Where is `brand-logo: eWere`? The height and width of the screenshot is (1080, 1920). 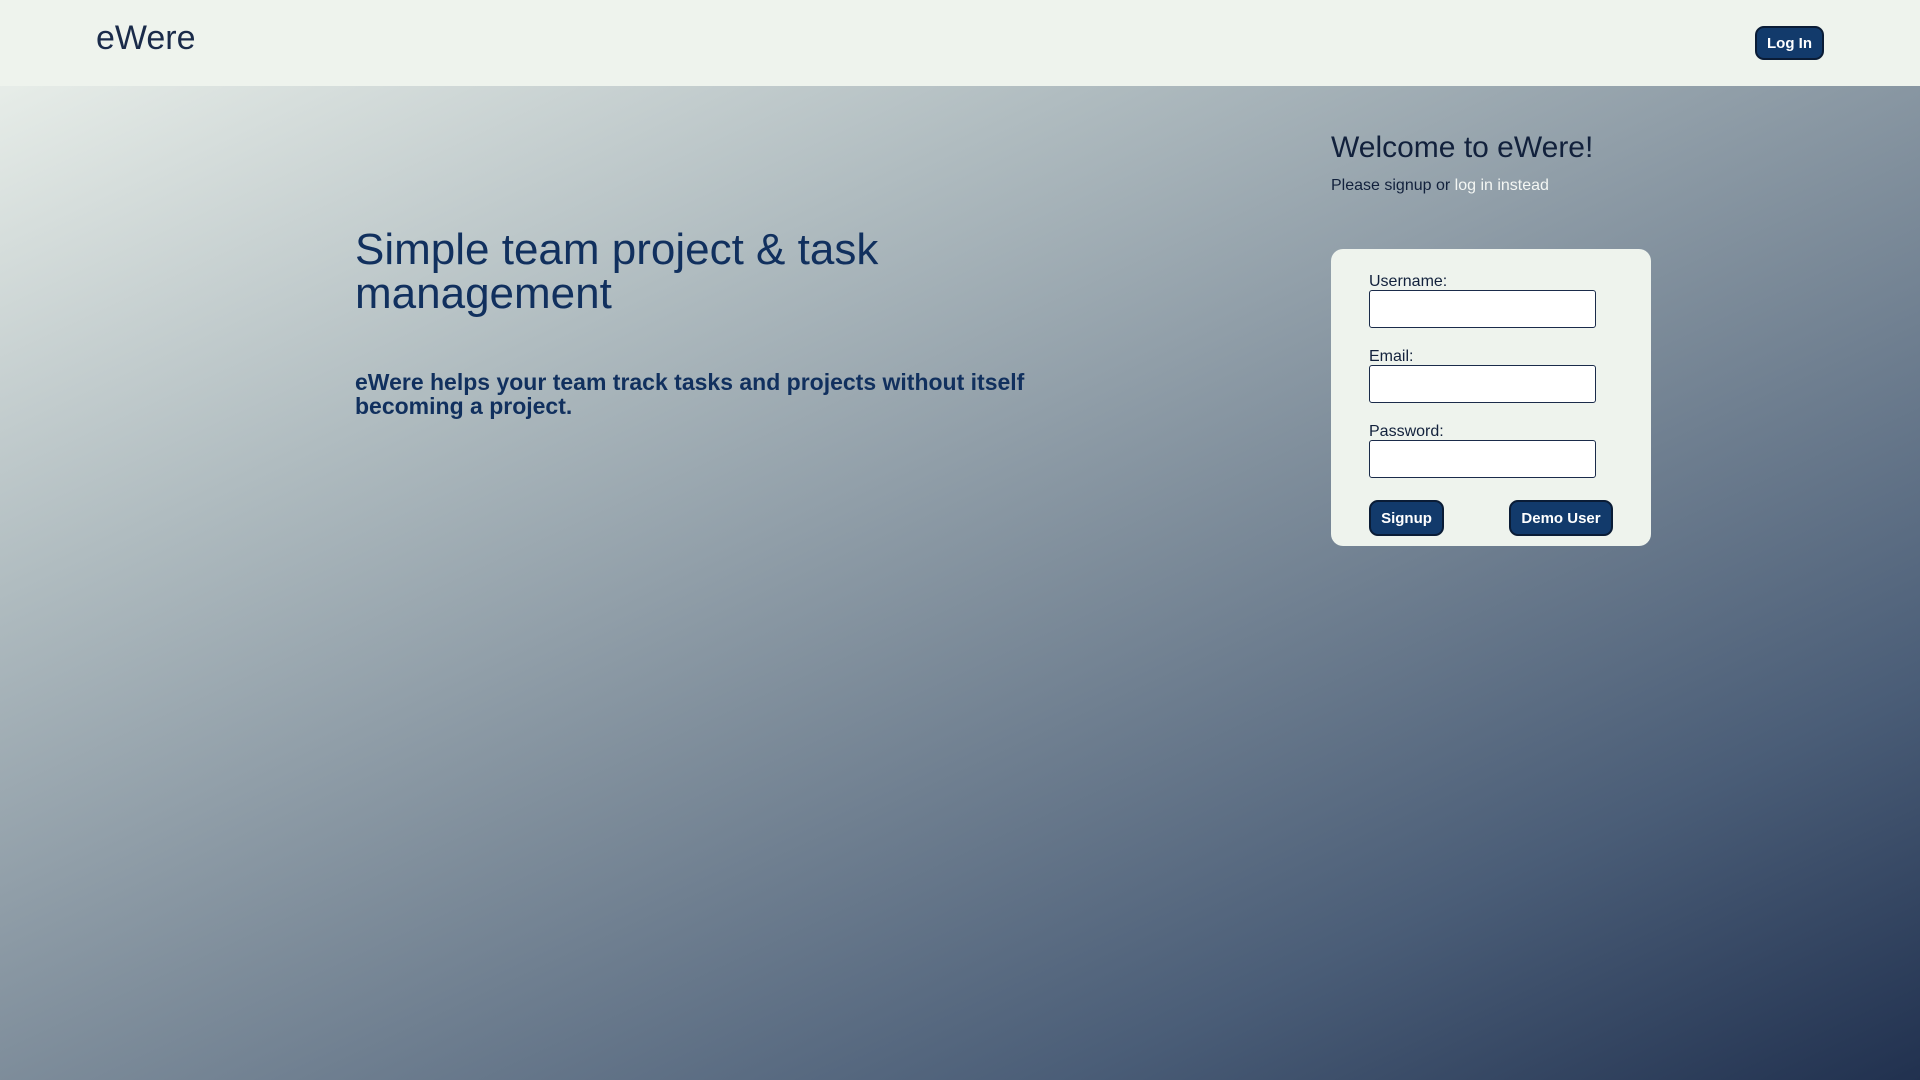 brand-logo: eWere is located at coordinates (146, 38).